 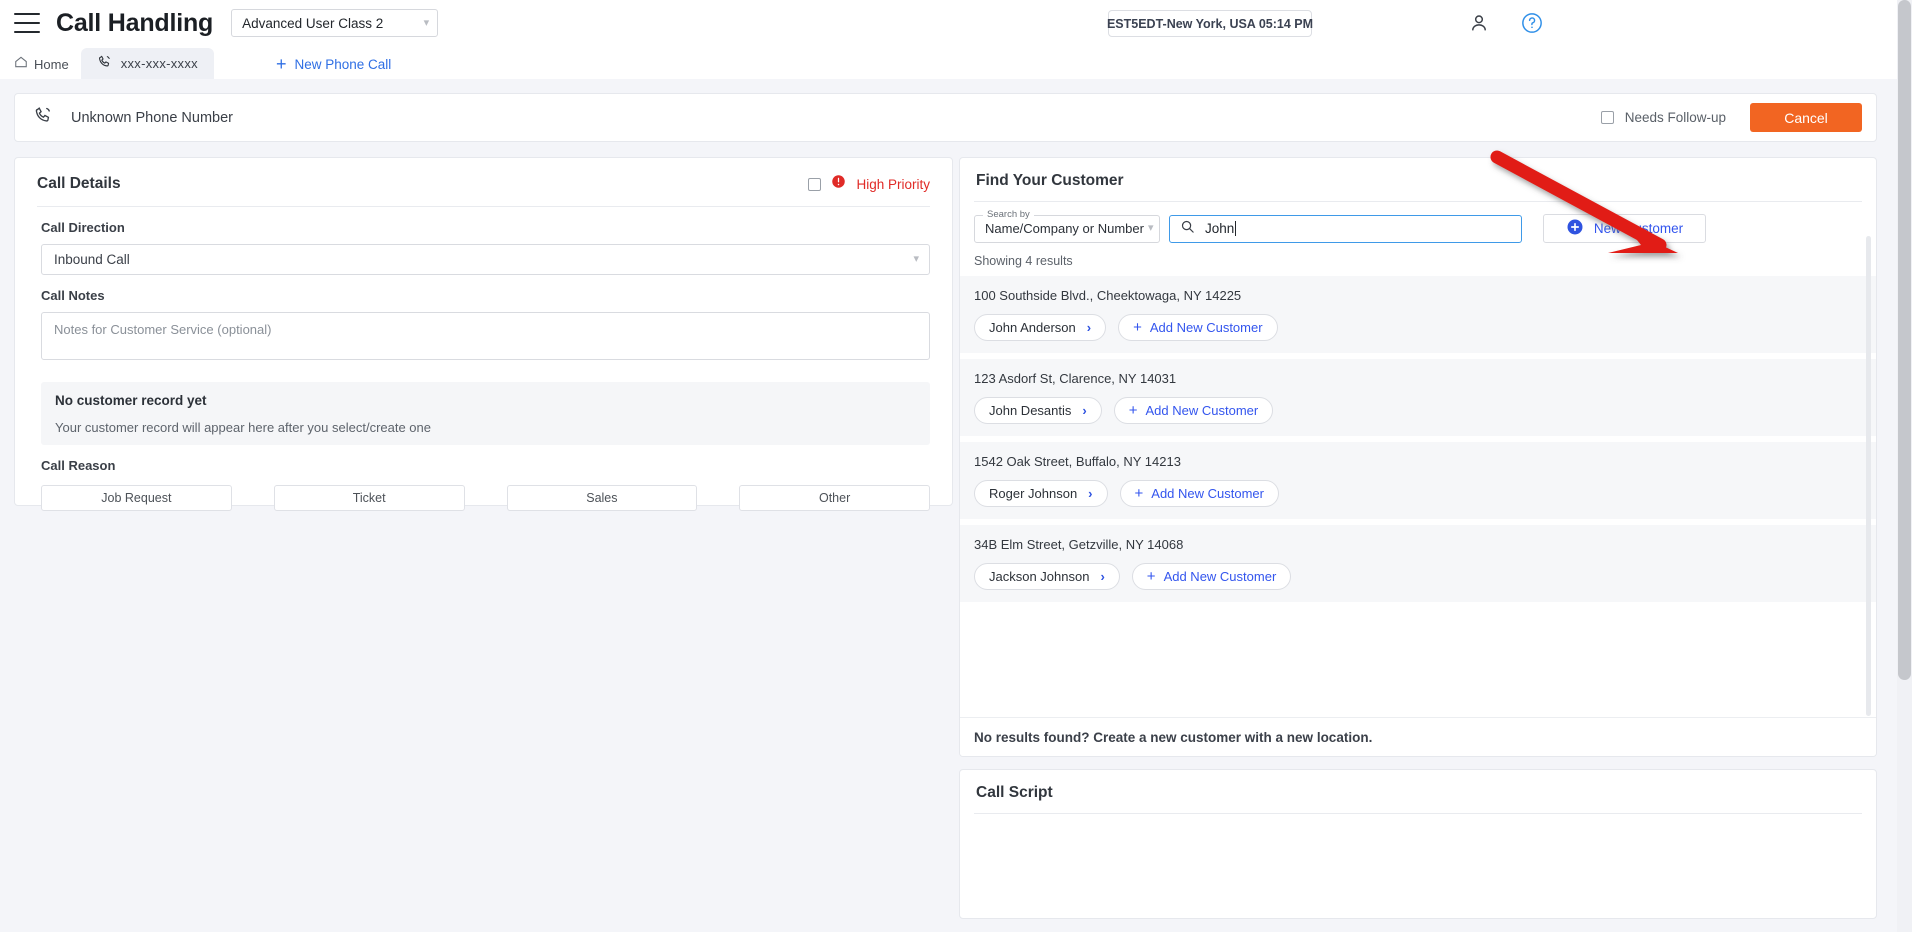 I want to click on select-customer-button: Roger Johnson ›, so click(x=1041, y=493).